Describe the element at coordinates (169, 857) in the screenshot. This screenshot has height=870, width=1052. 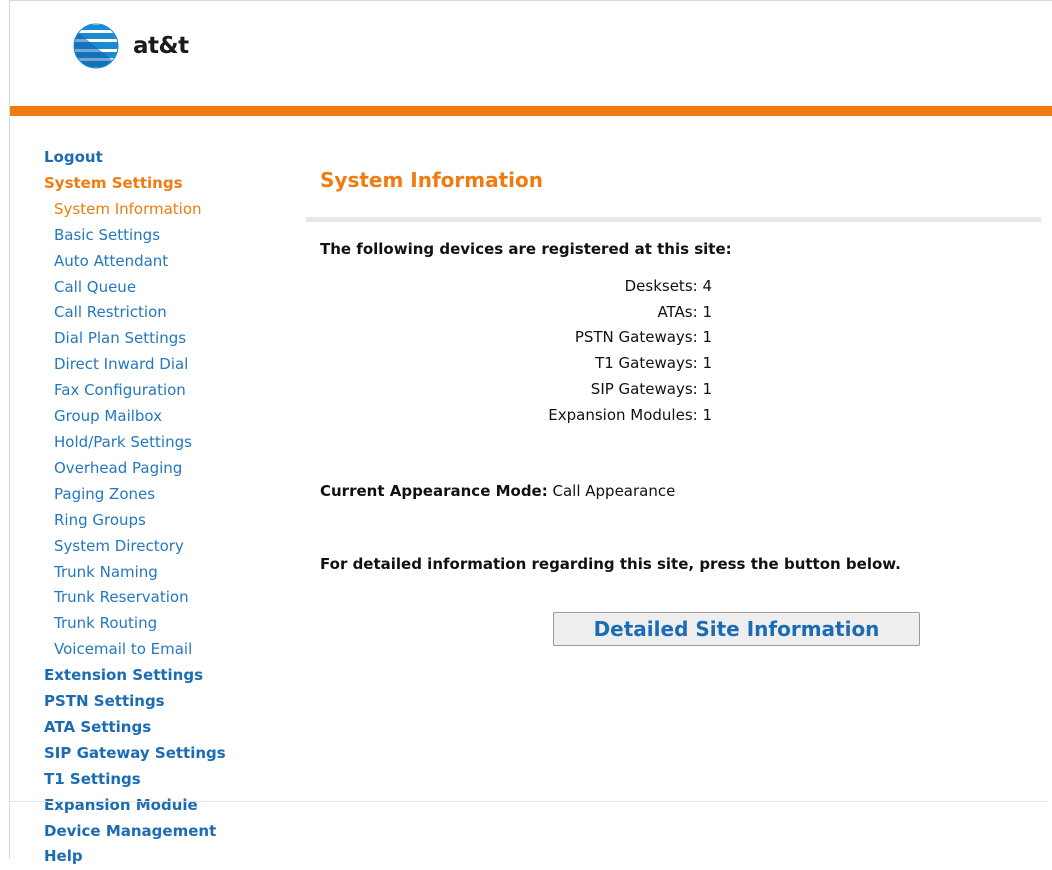
I see `sidebar-item-help: Help` at that location.